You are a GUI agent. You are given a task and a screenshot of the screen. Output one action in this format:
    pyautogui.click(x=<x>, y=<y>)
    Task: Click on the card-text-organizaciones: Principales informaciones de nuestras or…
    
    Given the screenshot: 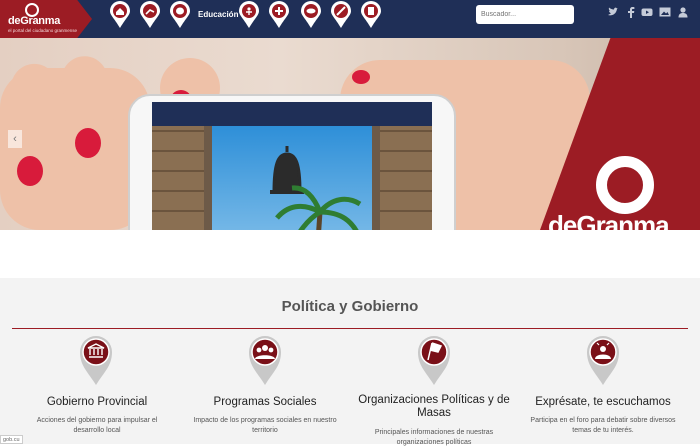 What is the action you would take?
    pyautogui.click(x=434, y=437)
    